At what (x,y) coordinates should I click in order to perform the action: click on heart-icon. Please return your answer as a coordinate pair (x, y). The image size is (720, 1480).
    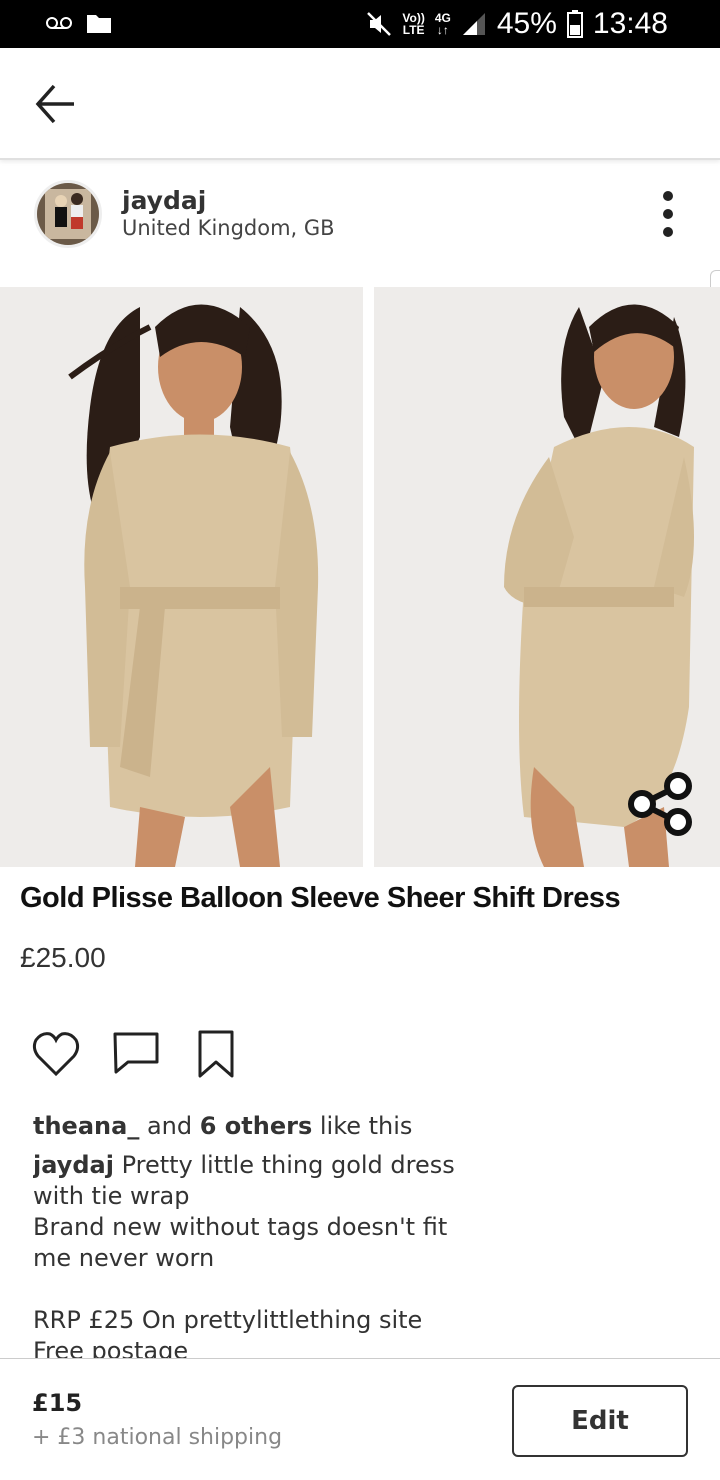
    Looking at the image, I should click on (56, 1054).